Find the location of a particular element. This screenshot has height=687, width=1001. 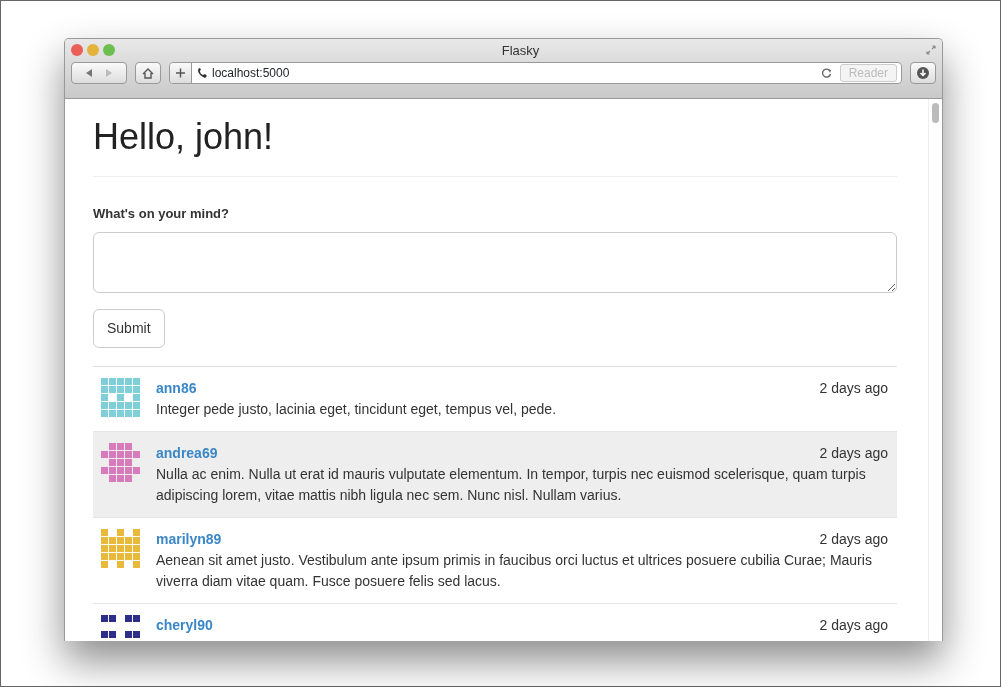

back-forward-button is located at coordinates (99, 73).